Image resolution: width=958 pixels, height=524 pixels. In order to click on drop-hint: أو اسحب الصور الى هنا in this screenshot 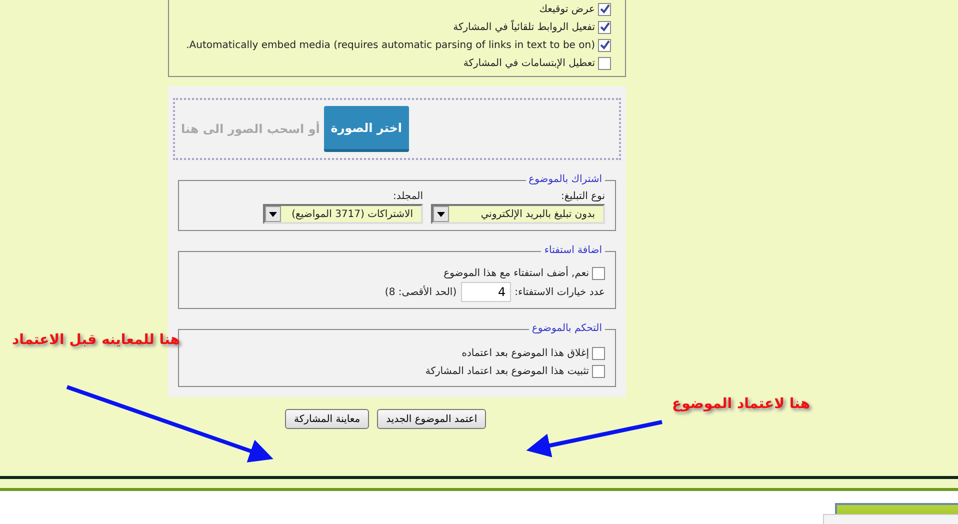, I will do `click(250, 129)`.